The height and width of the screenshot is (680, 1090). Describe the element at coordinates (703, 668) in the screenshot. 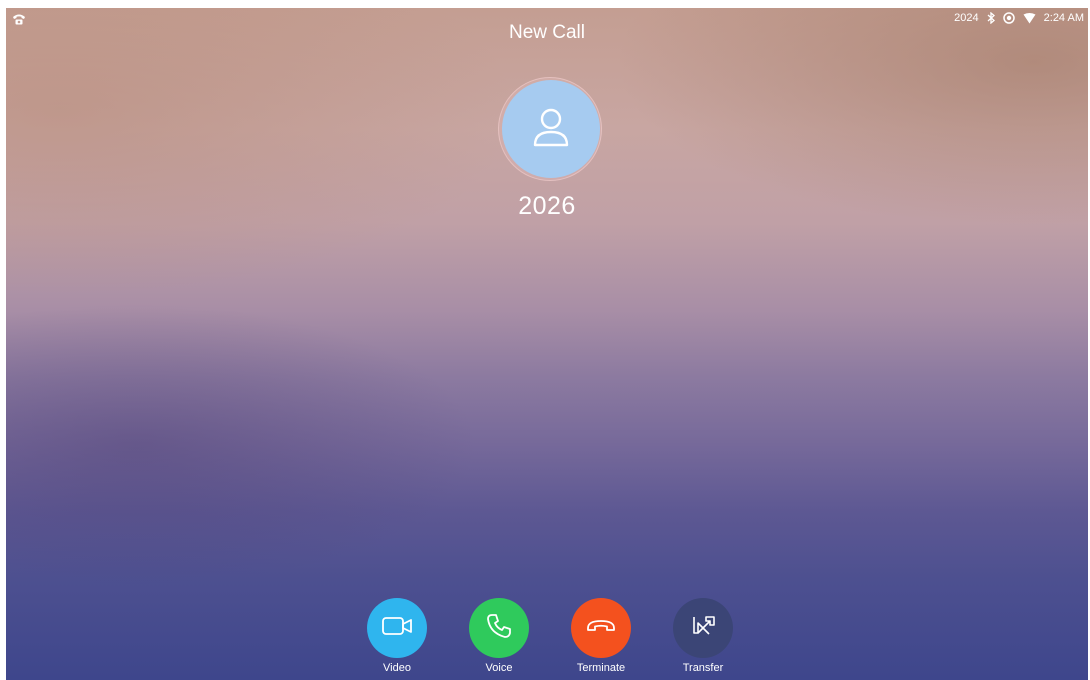

I see `transfer-label: Transfer` at that location.